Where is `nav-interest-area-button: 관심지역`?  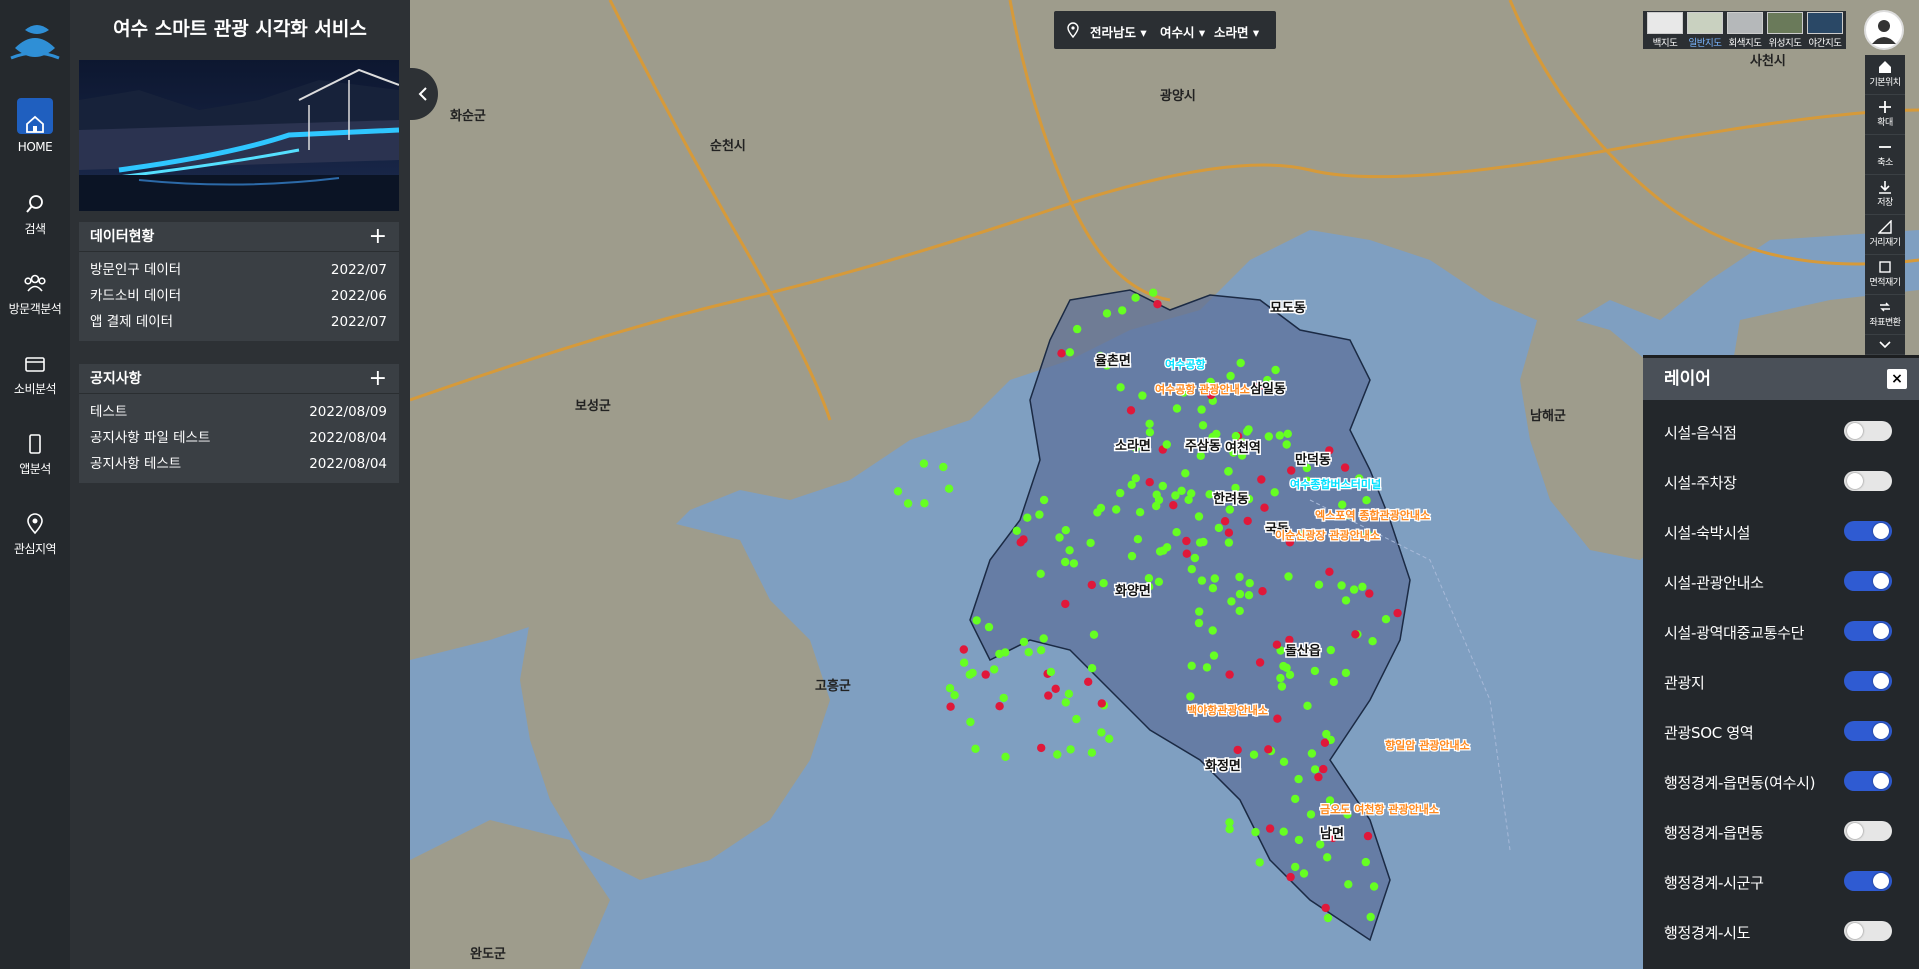 nav-interest-area-button: 관심지역 is located at coordinates (35, 535).